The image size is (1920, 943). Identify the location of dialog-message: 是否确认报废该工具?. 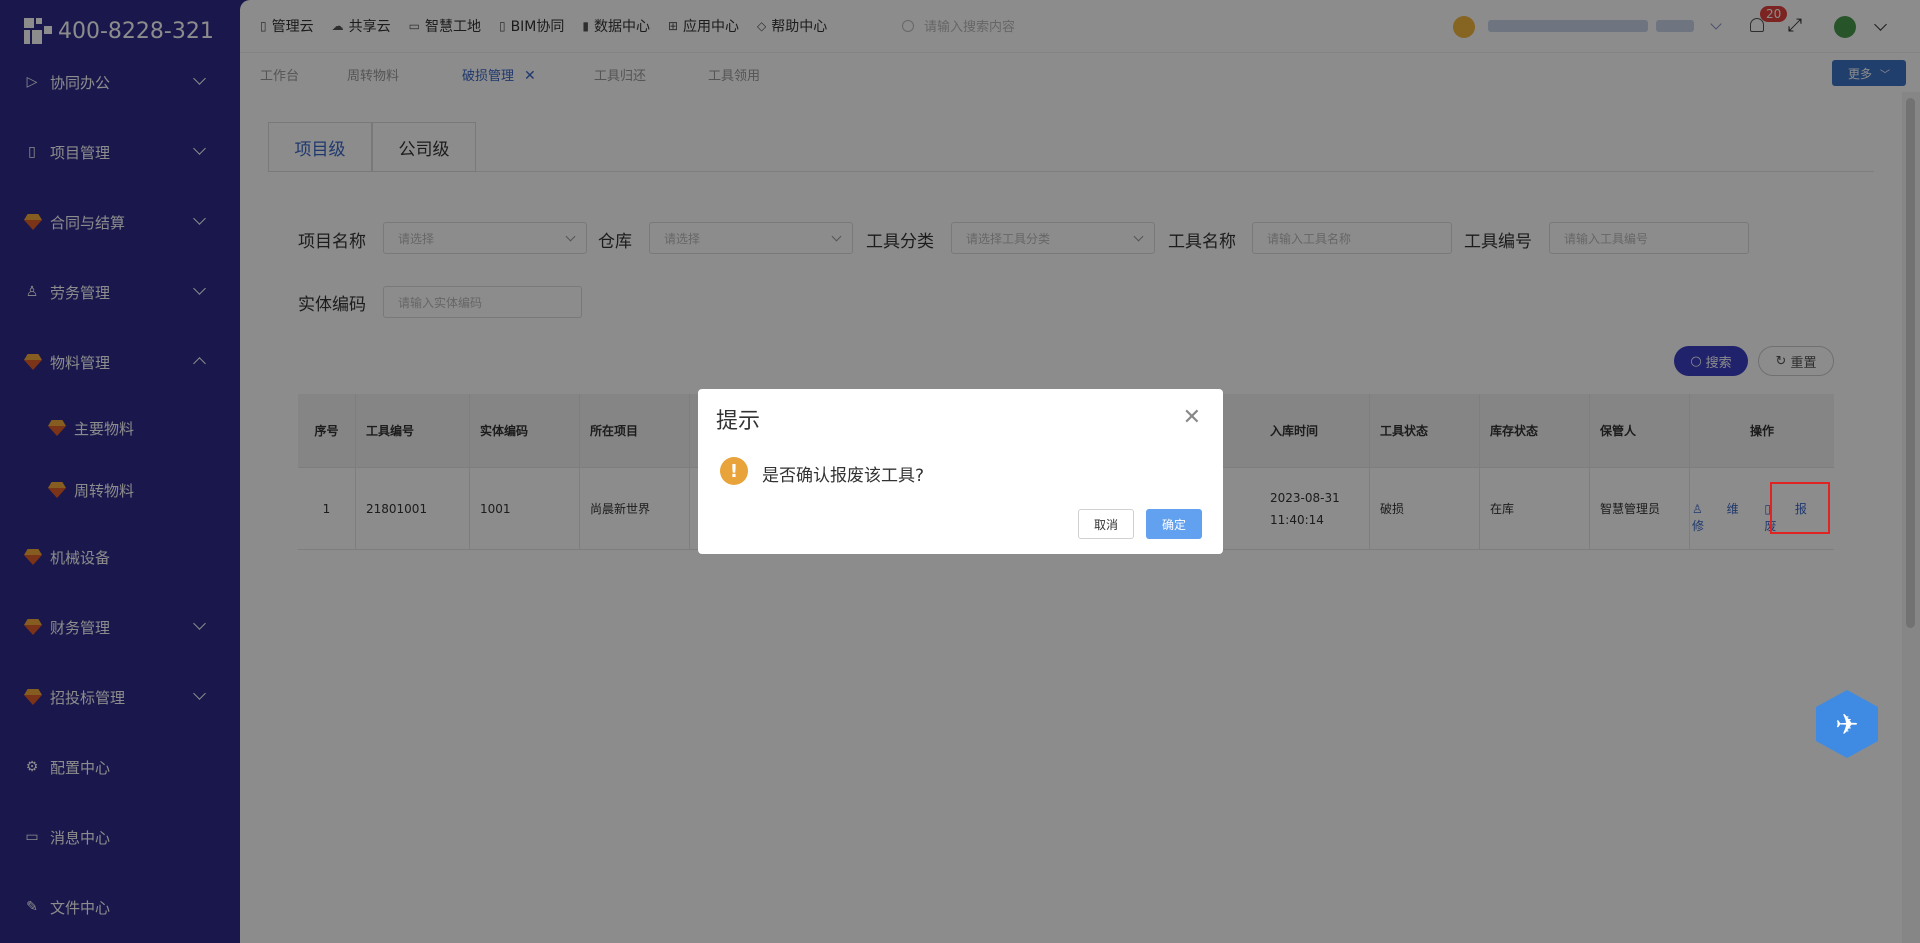
(843, 476).